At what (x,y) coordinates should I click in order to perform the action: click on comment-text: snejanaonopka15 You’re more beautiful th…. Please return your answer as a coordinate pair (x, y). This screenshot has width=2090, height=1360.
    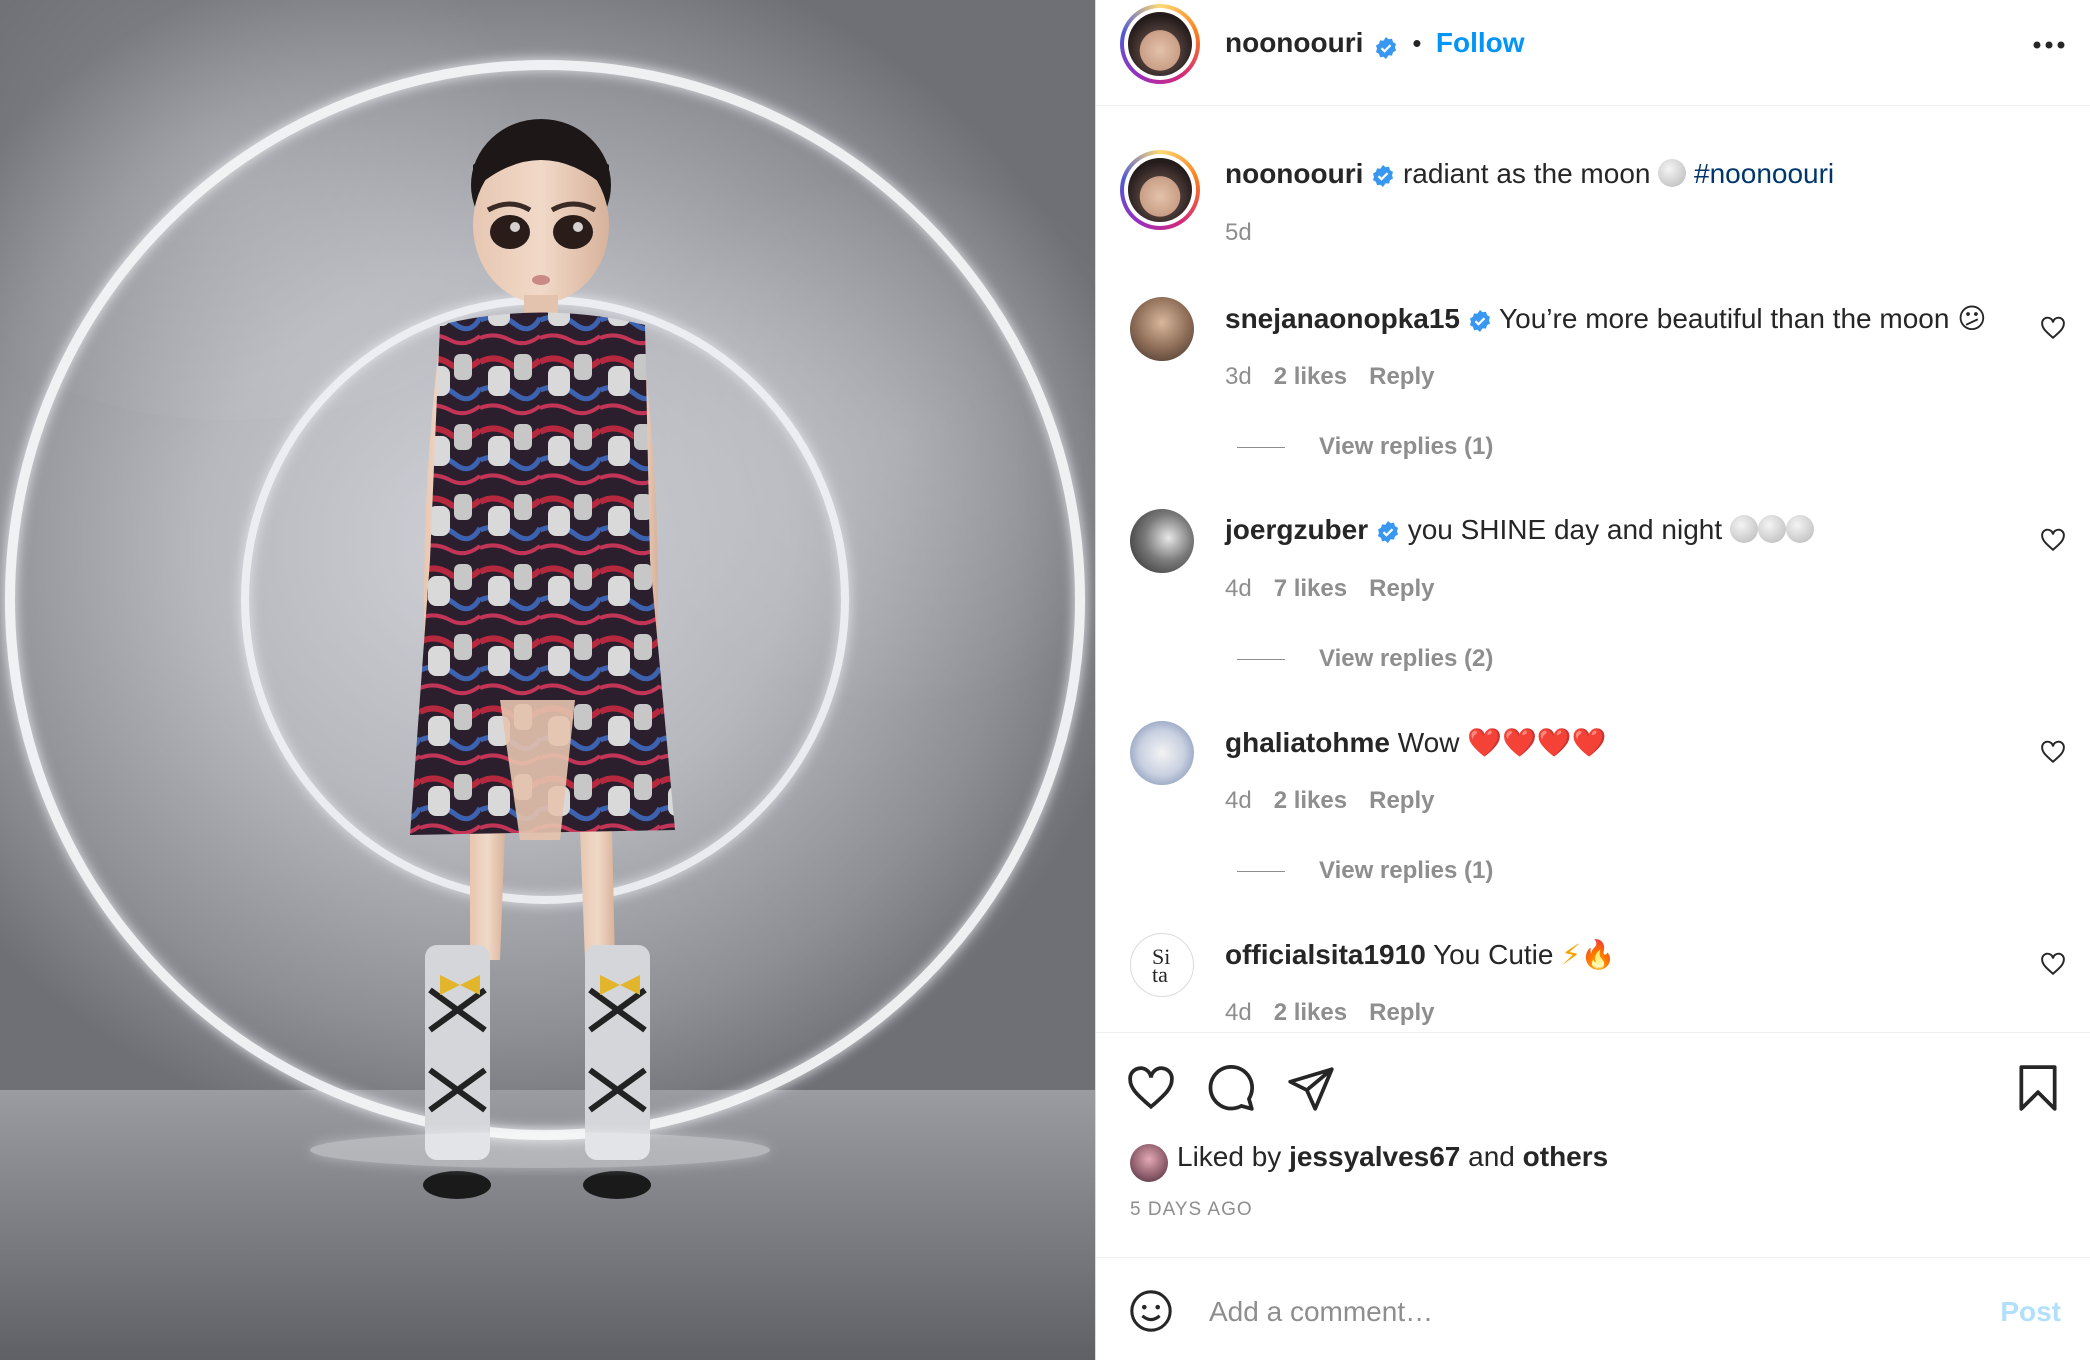
    Looking at the image, I should click on (1605, 318).